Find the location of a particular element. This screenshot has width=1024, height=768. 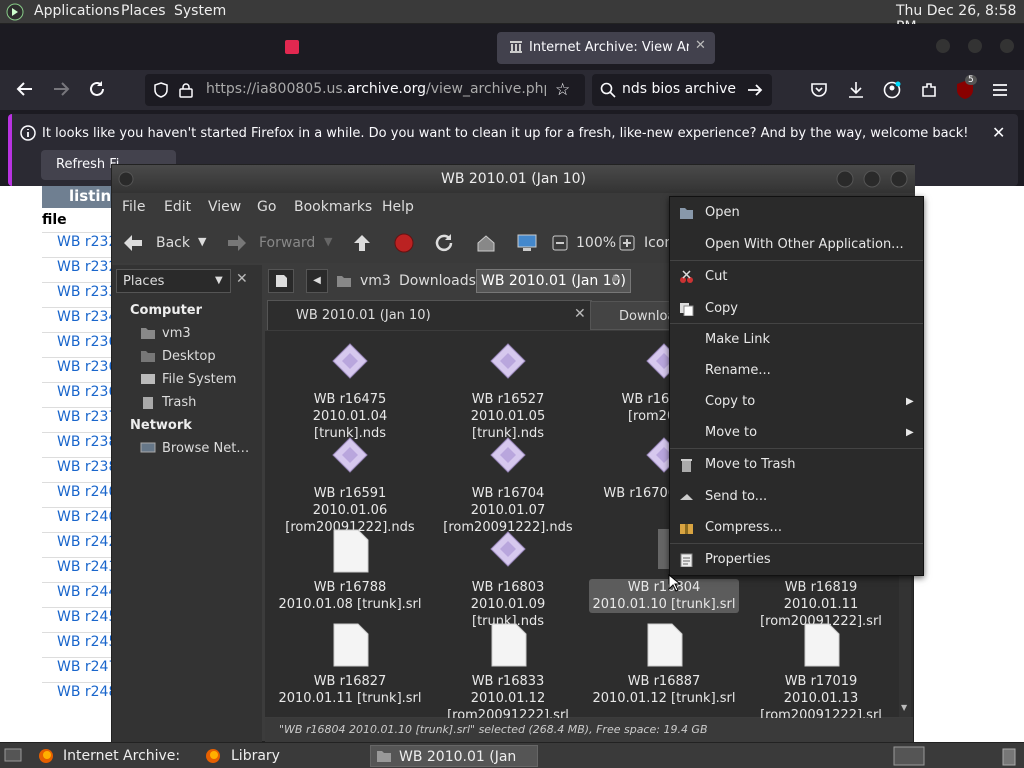

file-item: WB r16827 2010.01.11 [trunk].srl is located at coordinates (350, 665).